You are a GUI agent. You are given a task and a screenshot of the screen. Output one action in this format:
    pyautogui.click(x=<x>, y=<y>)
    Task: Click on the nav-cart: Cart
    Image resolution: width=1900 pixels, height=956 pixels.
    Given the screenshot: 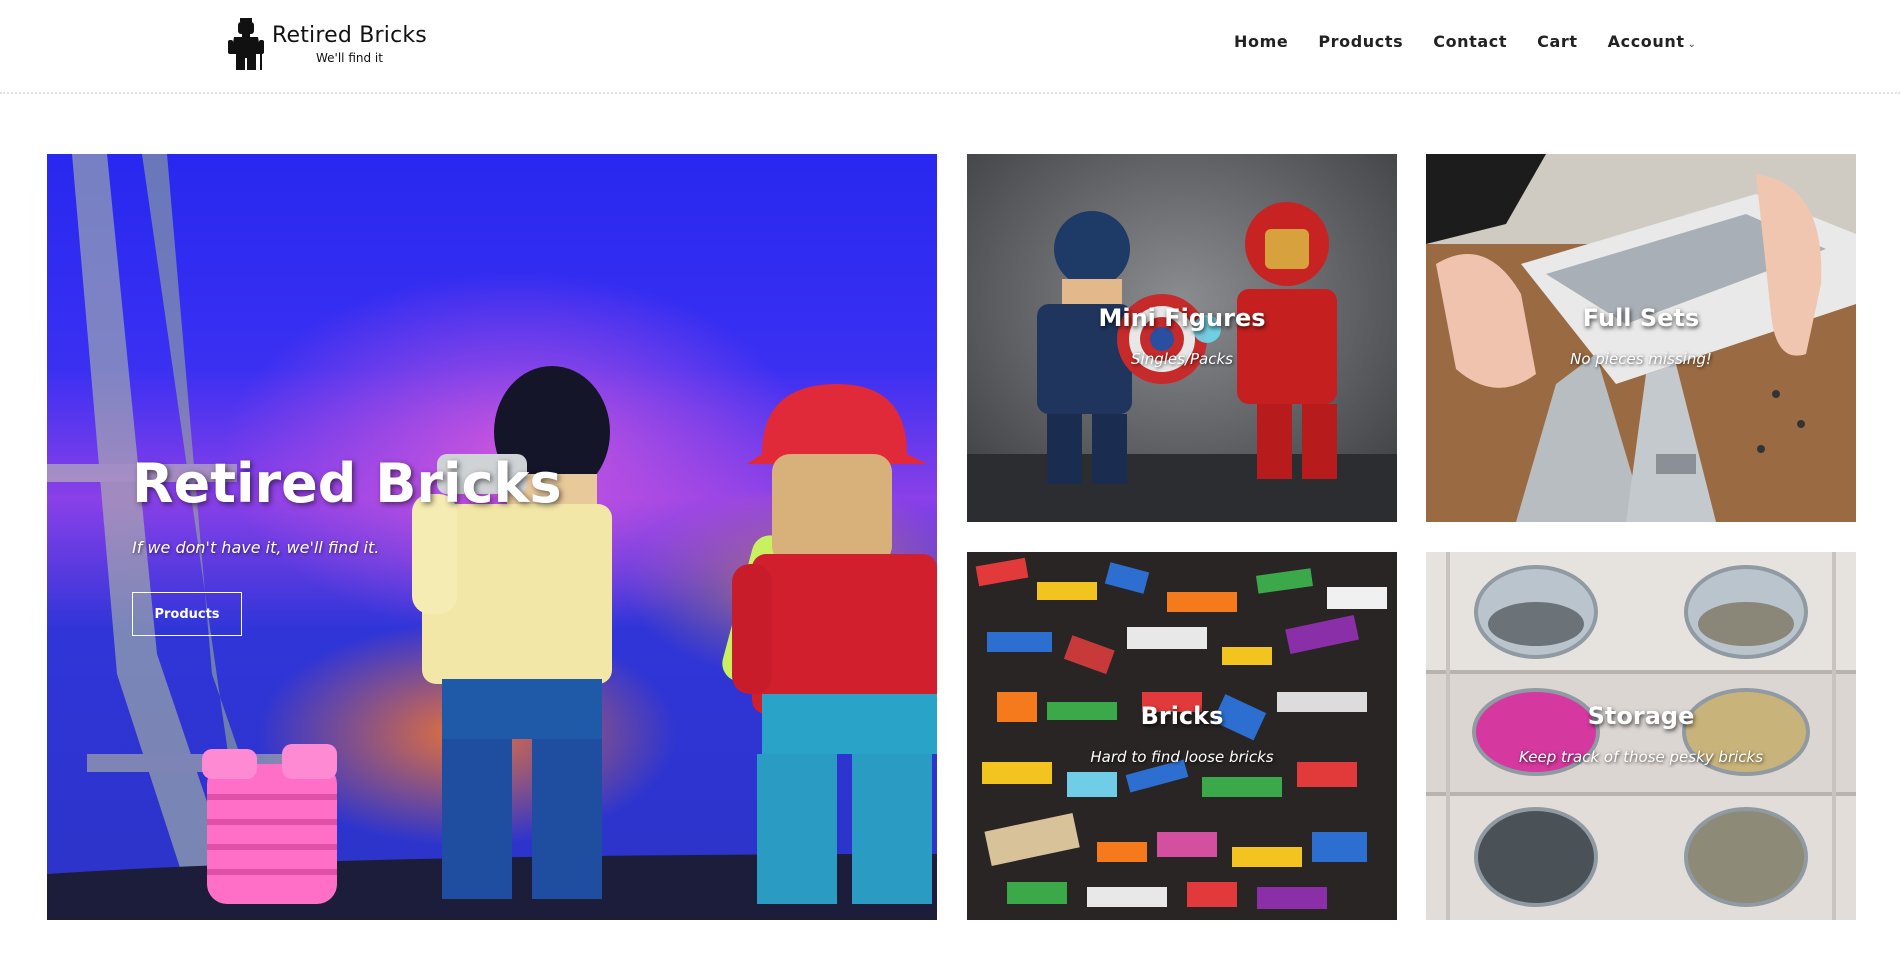 What is the action you would take?
    pyautogui.click(x=1557, y=41)
    